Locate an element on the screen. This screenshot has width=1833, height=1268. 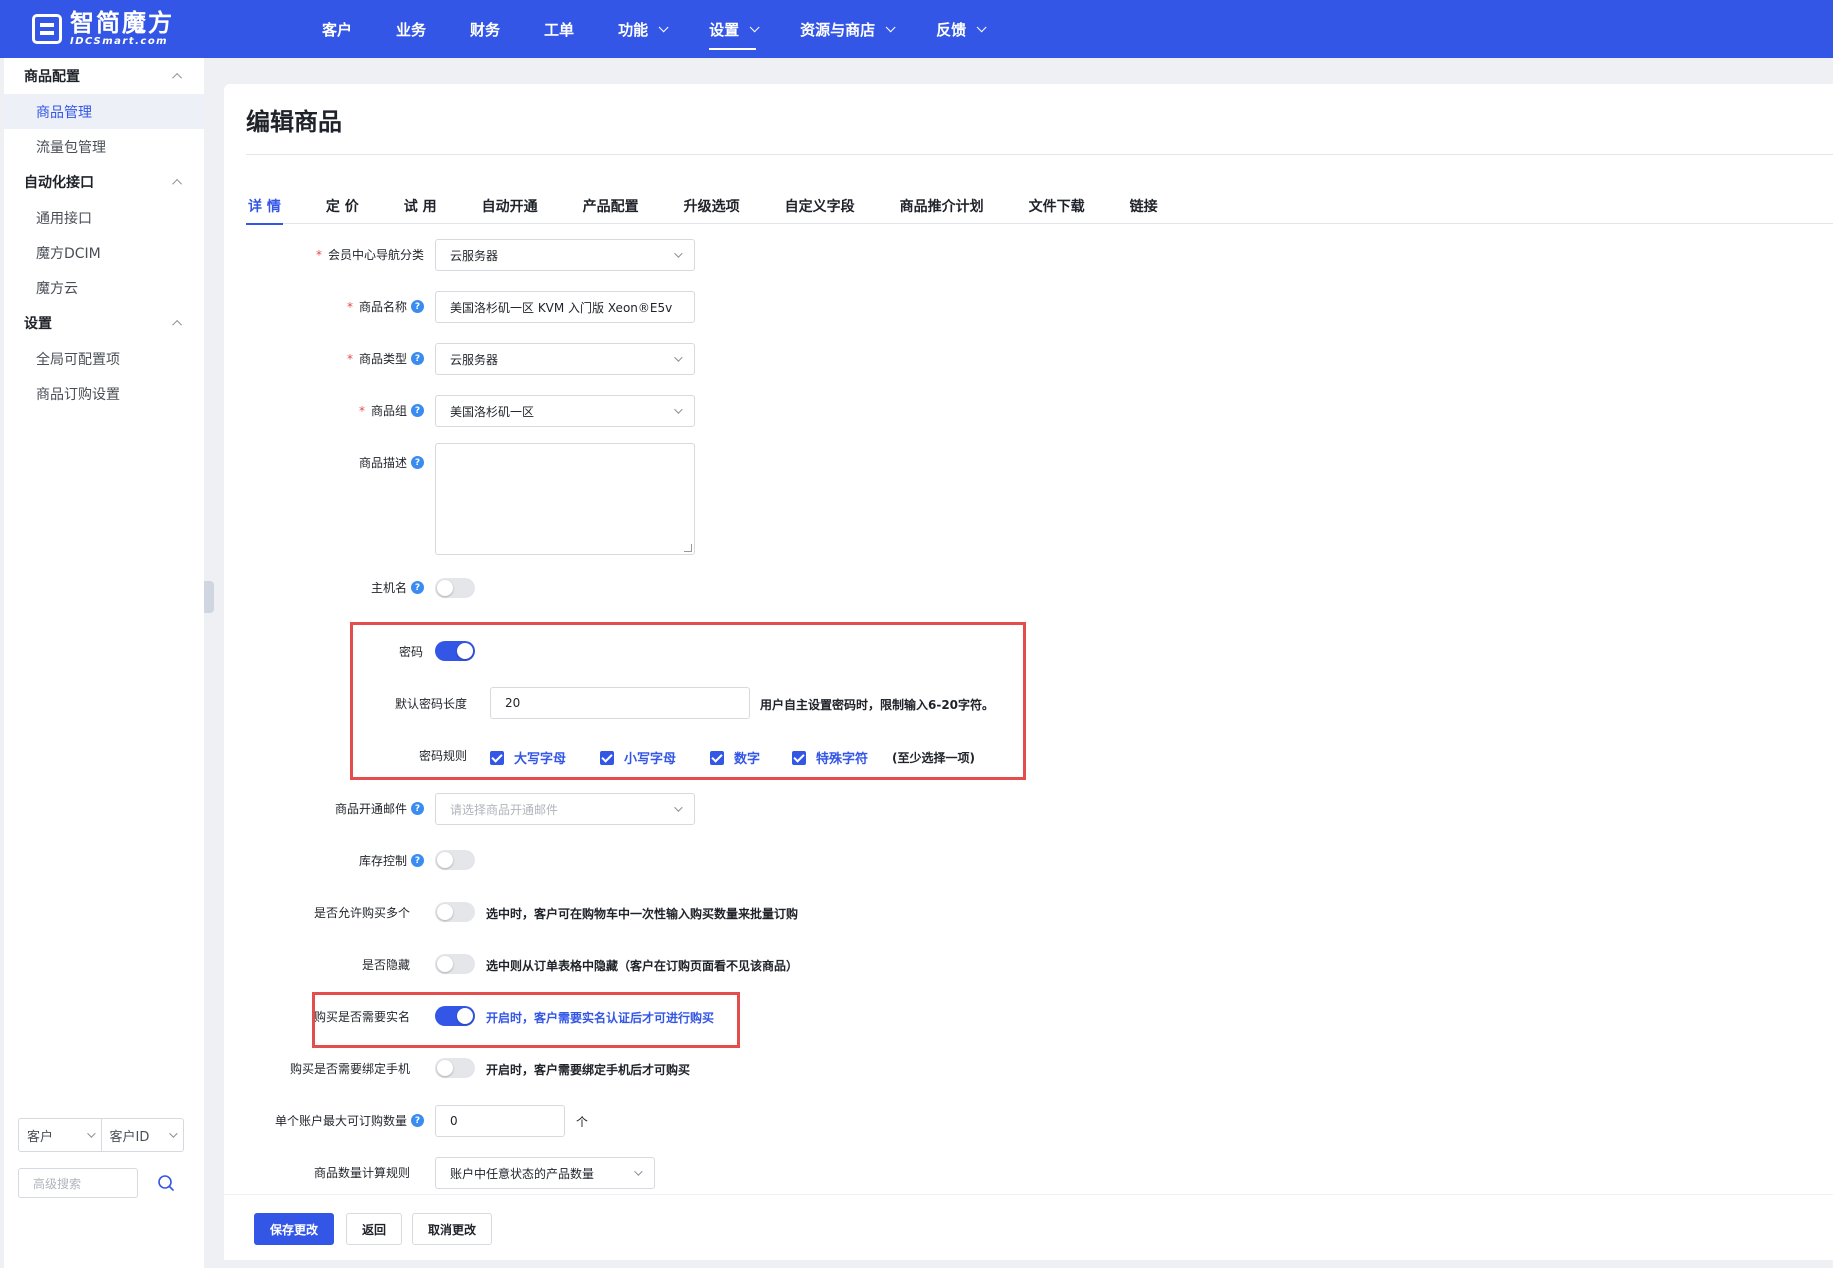
checkbox-uppercase: 大写字母 is located at coordinates (528, 757).